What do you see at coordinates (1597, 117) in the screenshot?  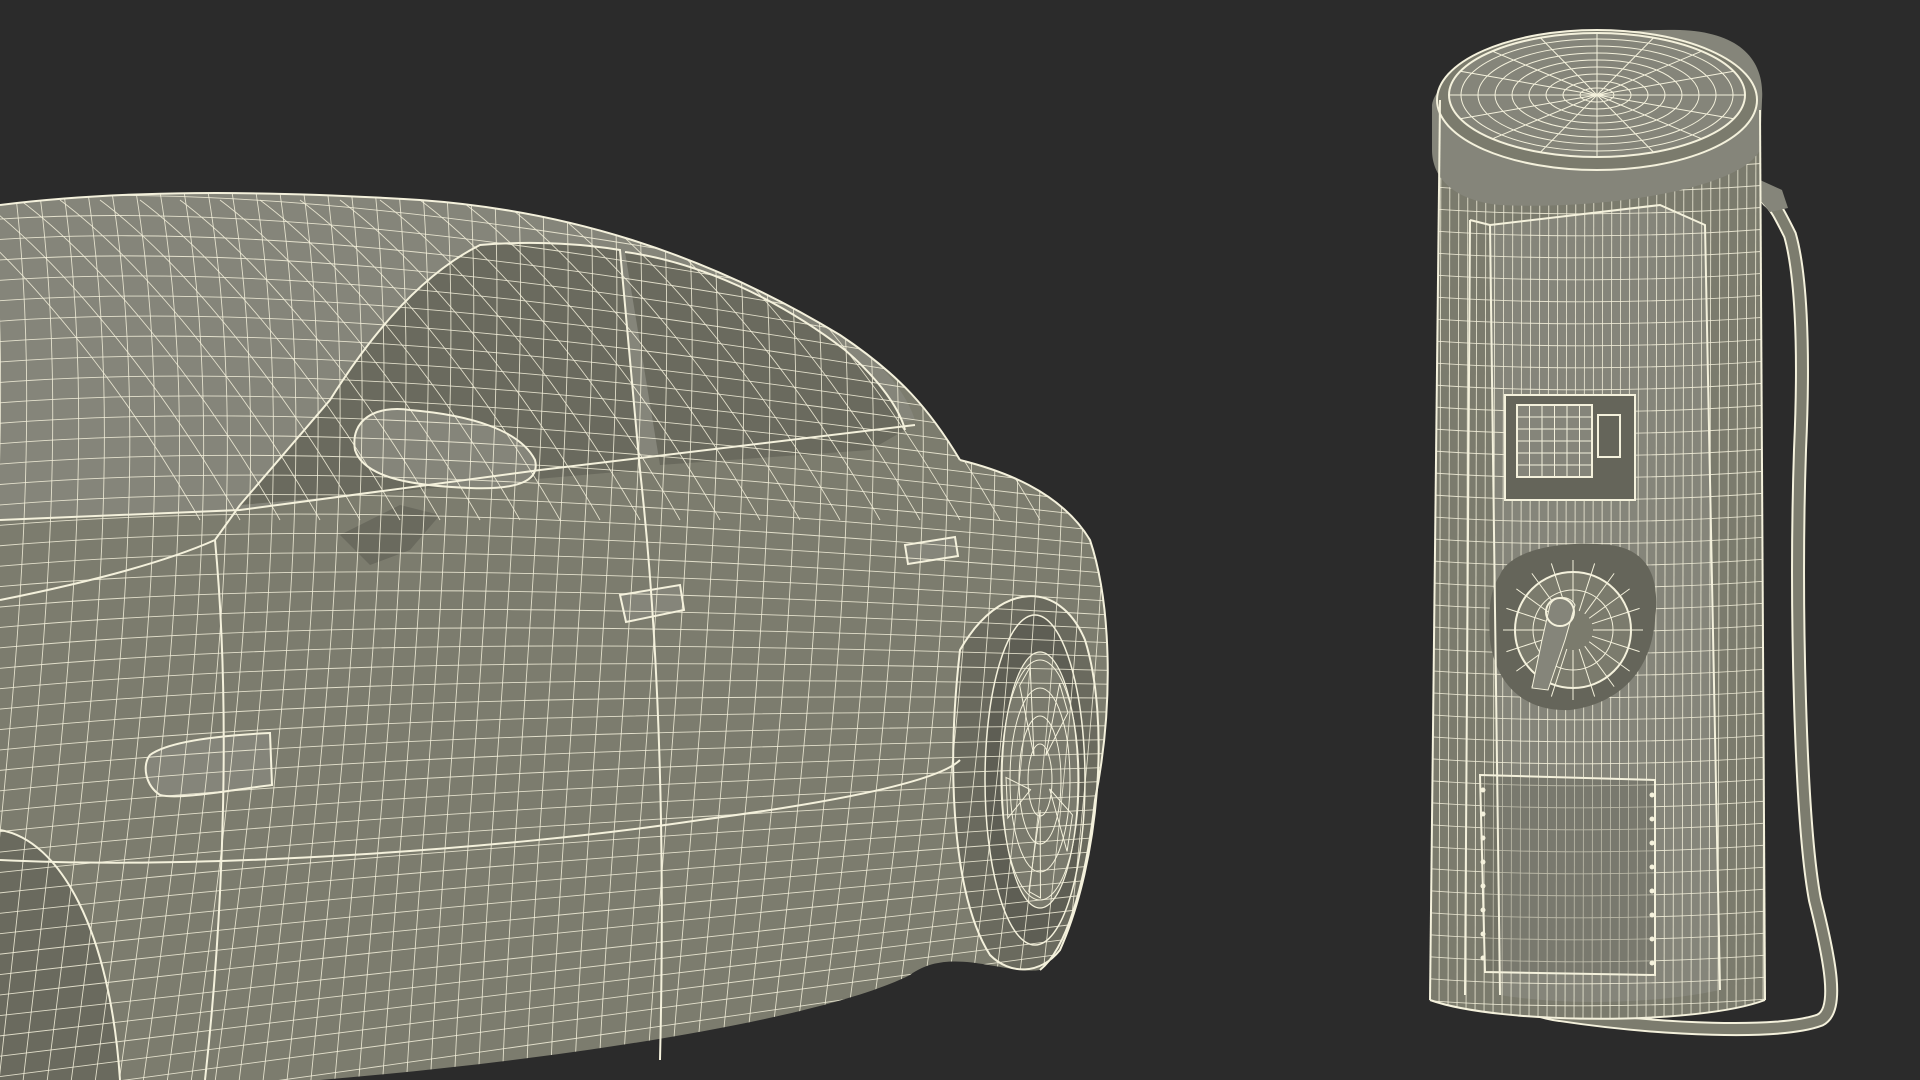 I see `station-top-cap` at bounding box center [1597, 117].